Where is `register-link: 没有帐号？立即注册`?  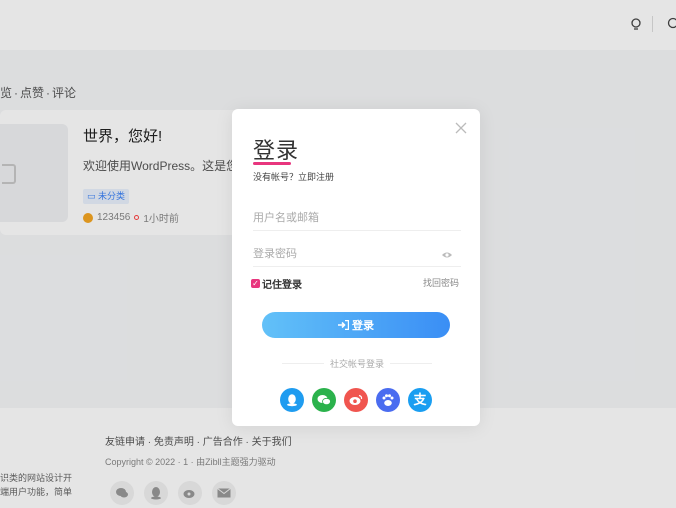 register-link: 没有帐号？立即注册 is located at coordinates (293, 176).